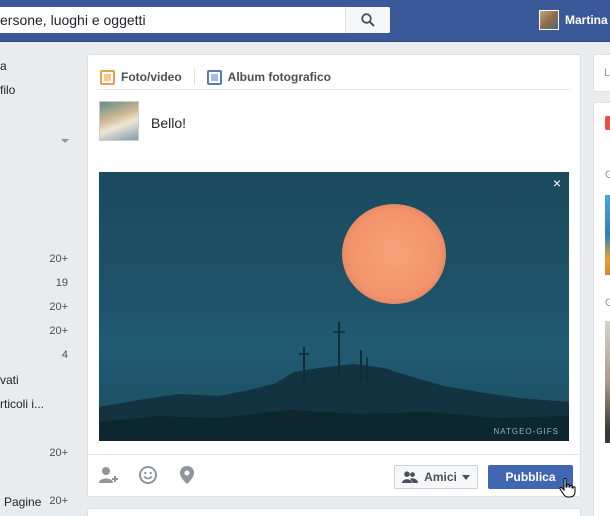  What do you see at coordinates (187, 475) in the screenshot?
I see `location-icon` at bounding box center [187, 475].